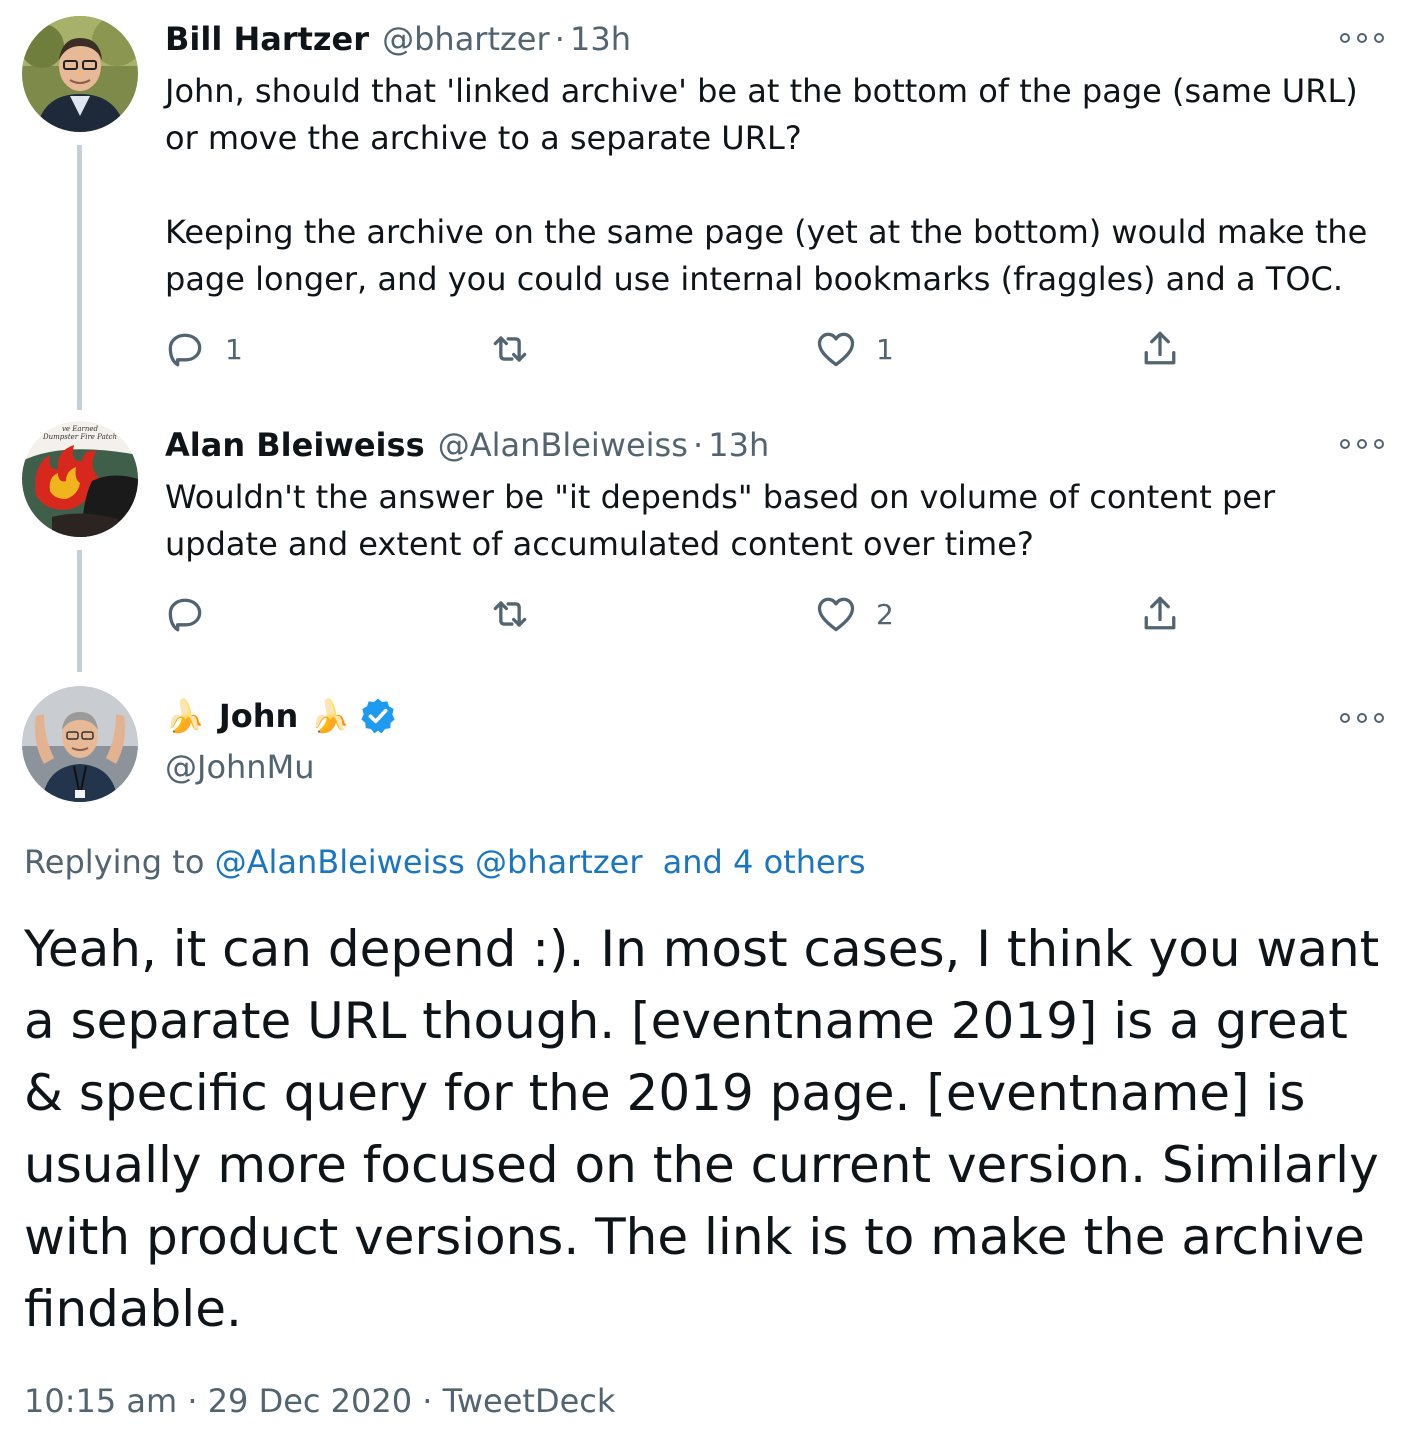  I want to click on reply-button: 1, so click(203, 349).